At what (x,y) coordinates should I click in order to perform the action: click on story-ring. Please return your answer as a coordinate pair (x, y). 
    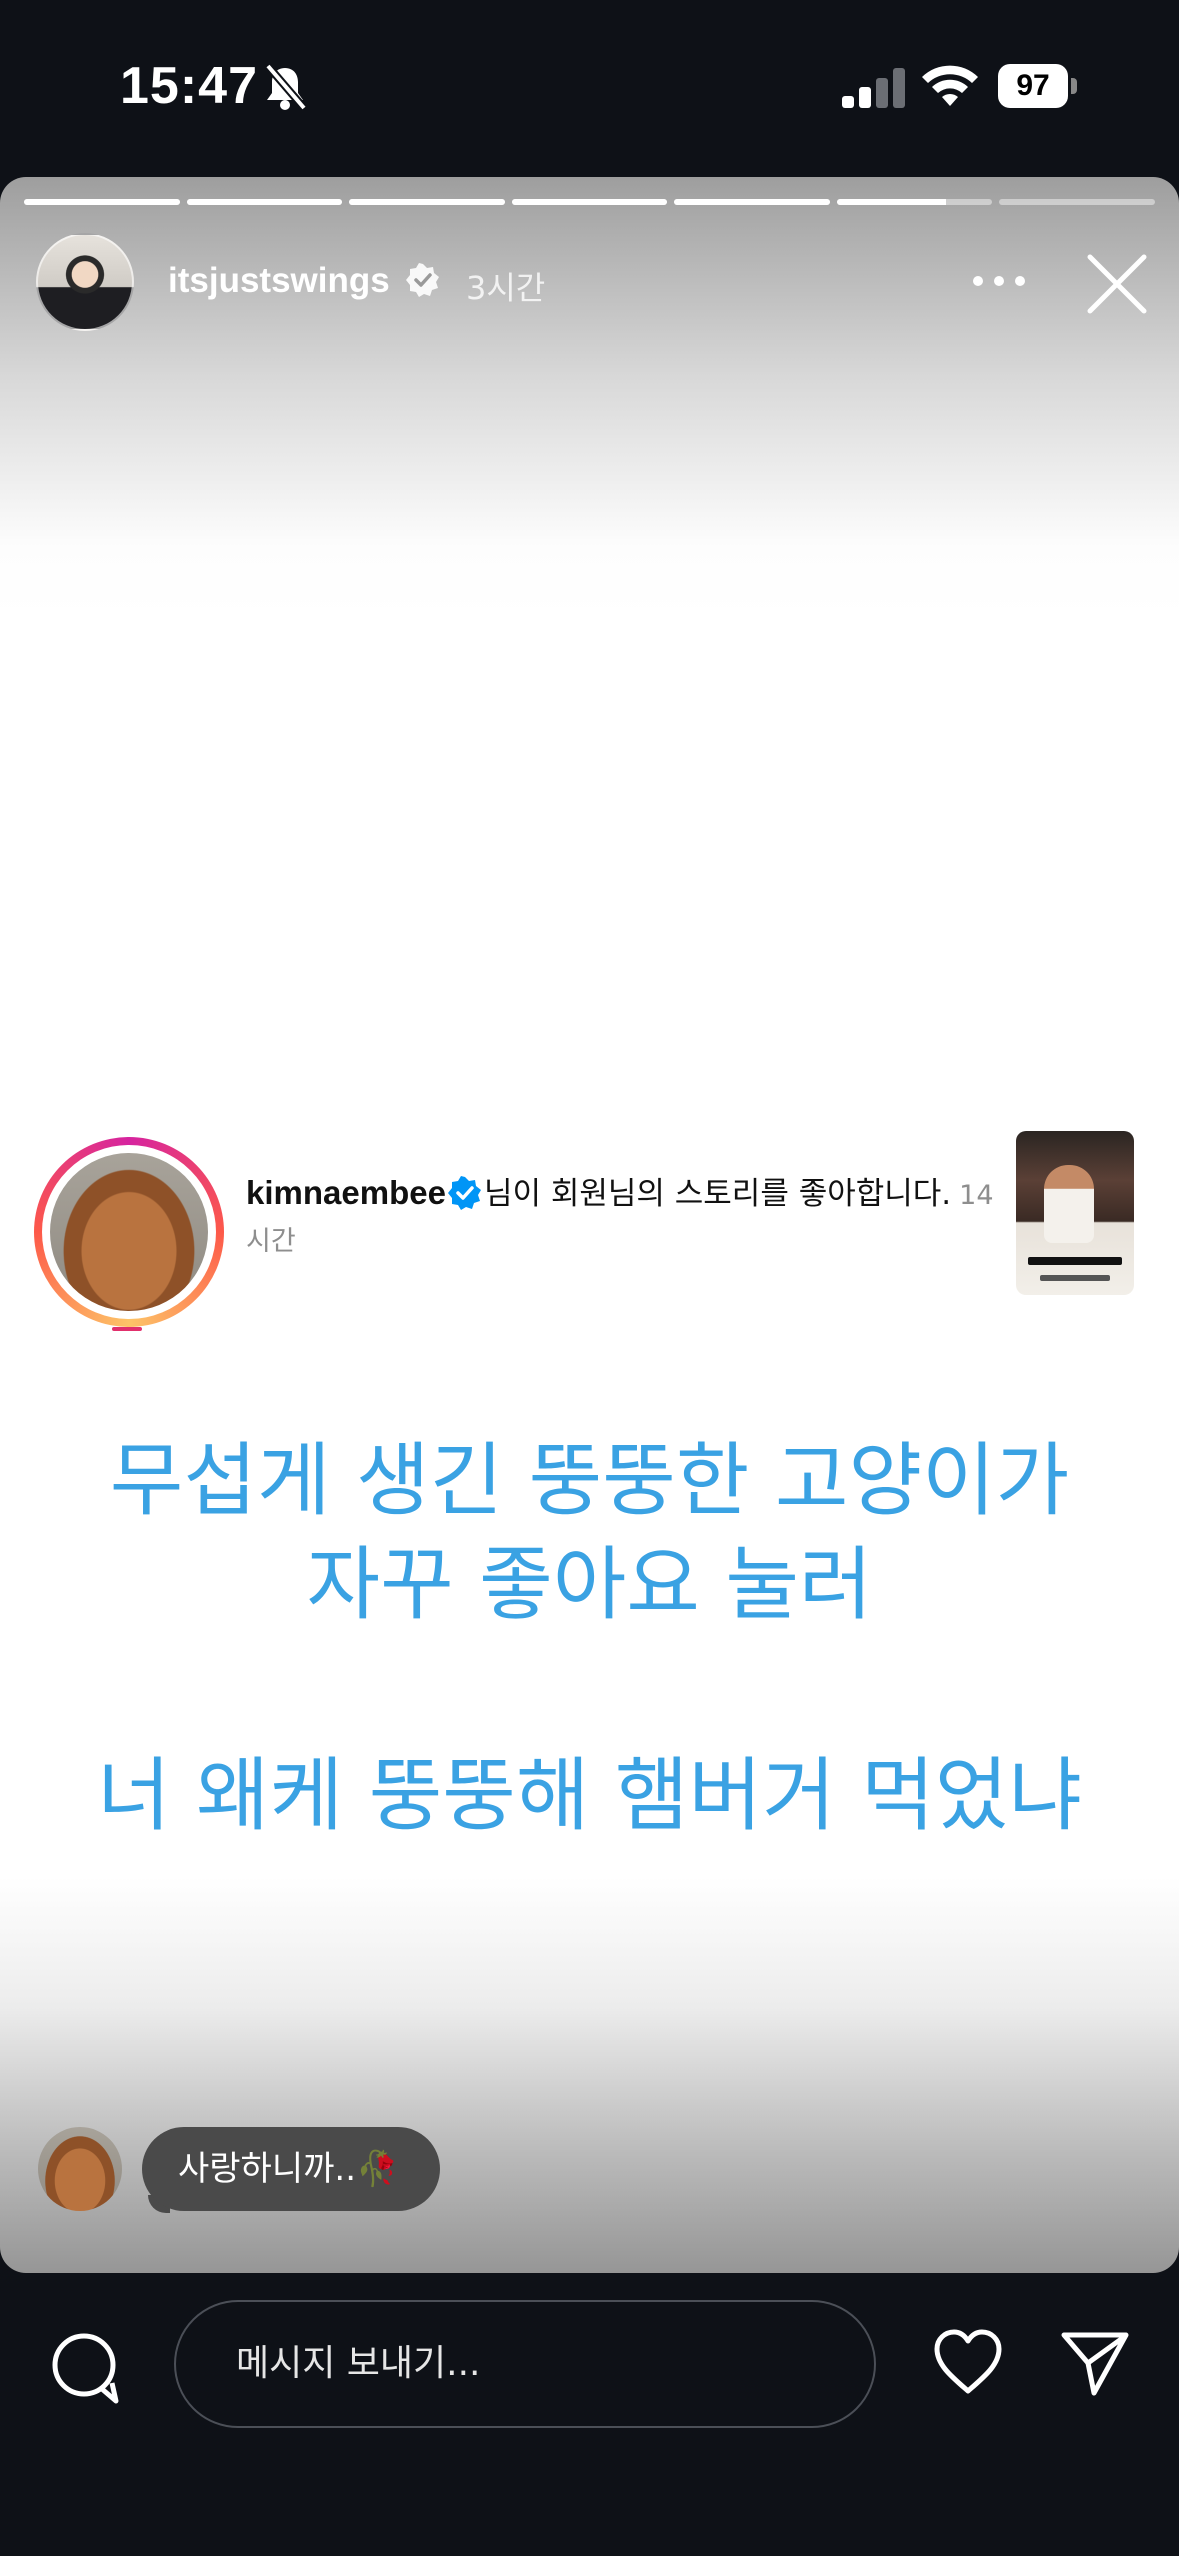
    Looking at the image, I should click on (129, 1232).